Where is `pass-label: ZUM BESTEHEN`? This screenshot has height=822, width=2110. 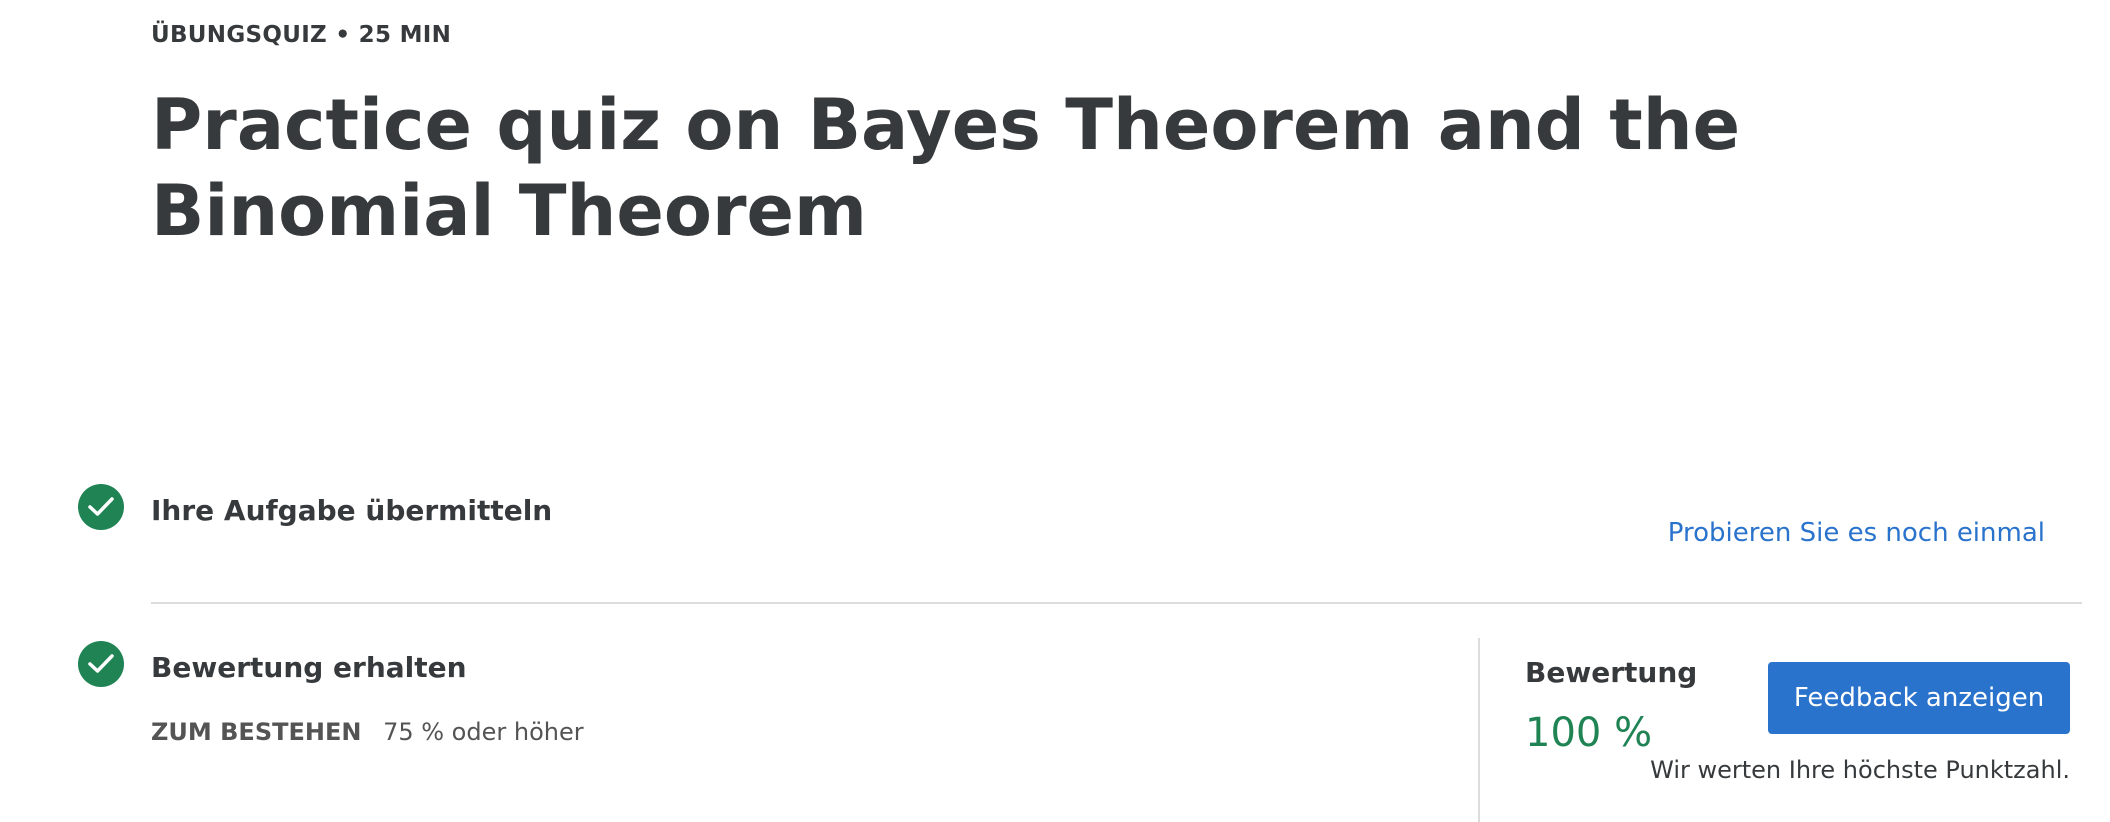
pass-label: ZUM BESTEHEN is located at coordinates (256, 732).